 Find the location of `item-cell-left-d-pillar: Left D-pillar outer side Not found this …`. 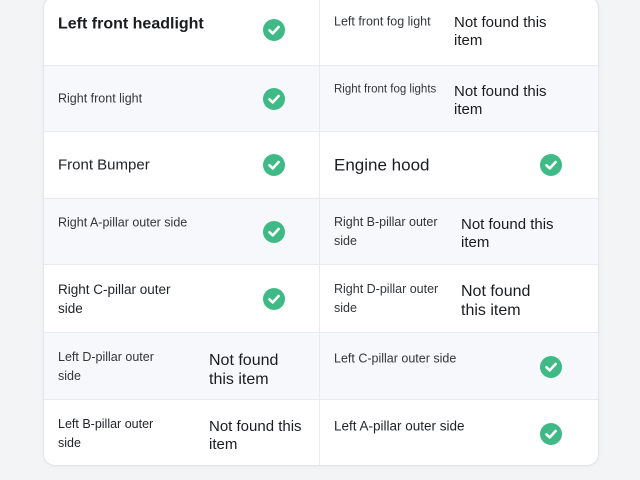

item-cell-left-d-pillar: Left D-pillar outer side Not found this … is located at coordinates (182, 366).